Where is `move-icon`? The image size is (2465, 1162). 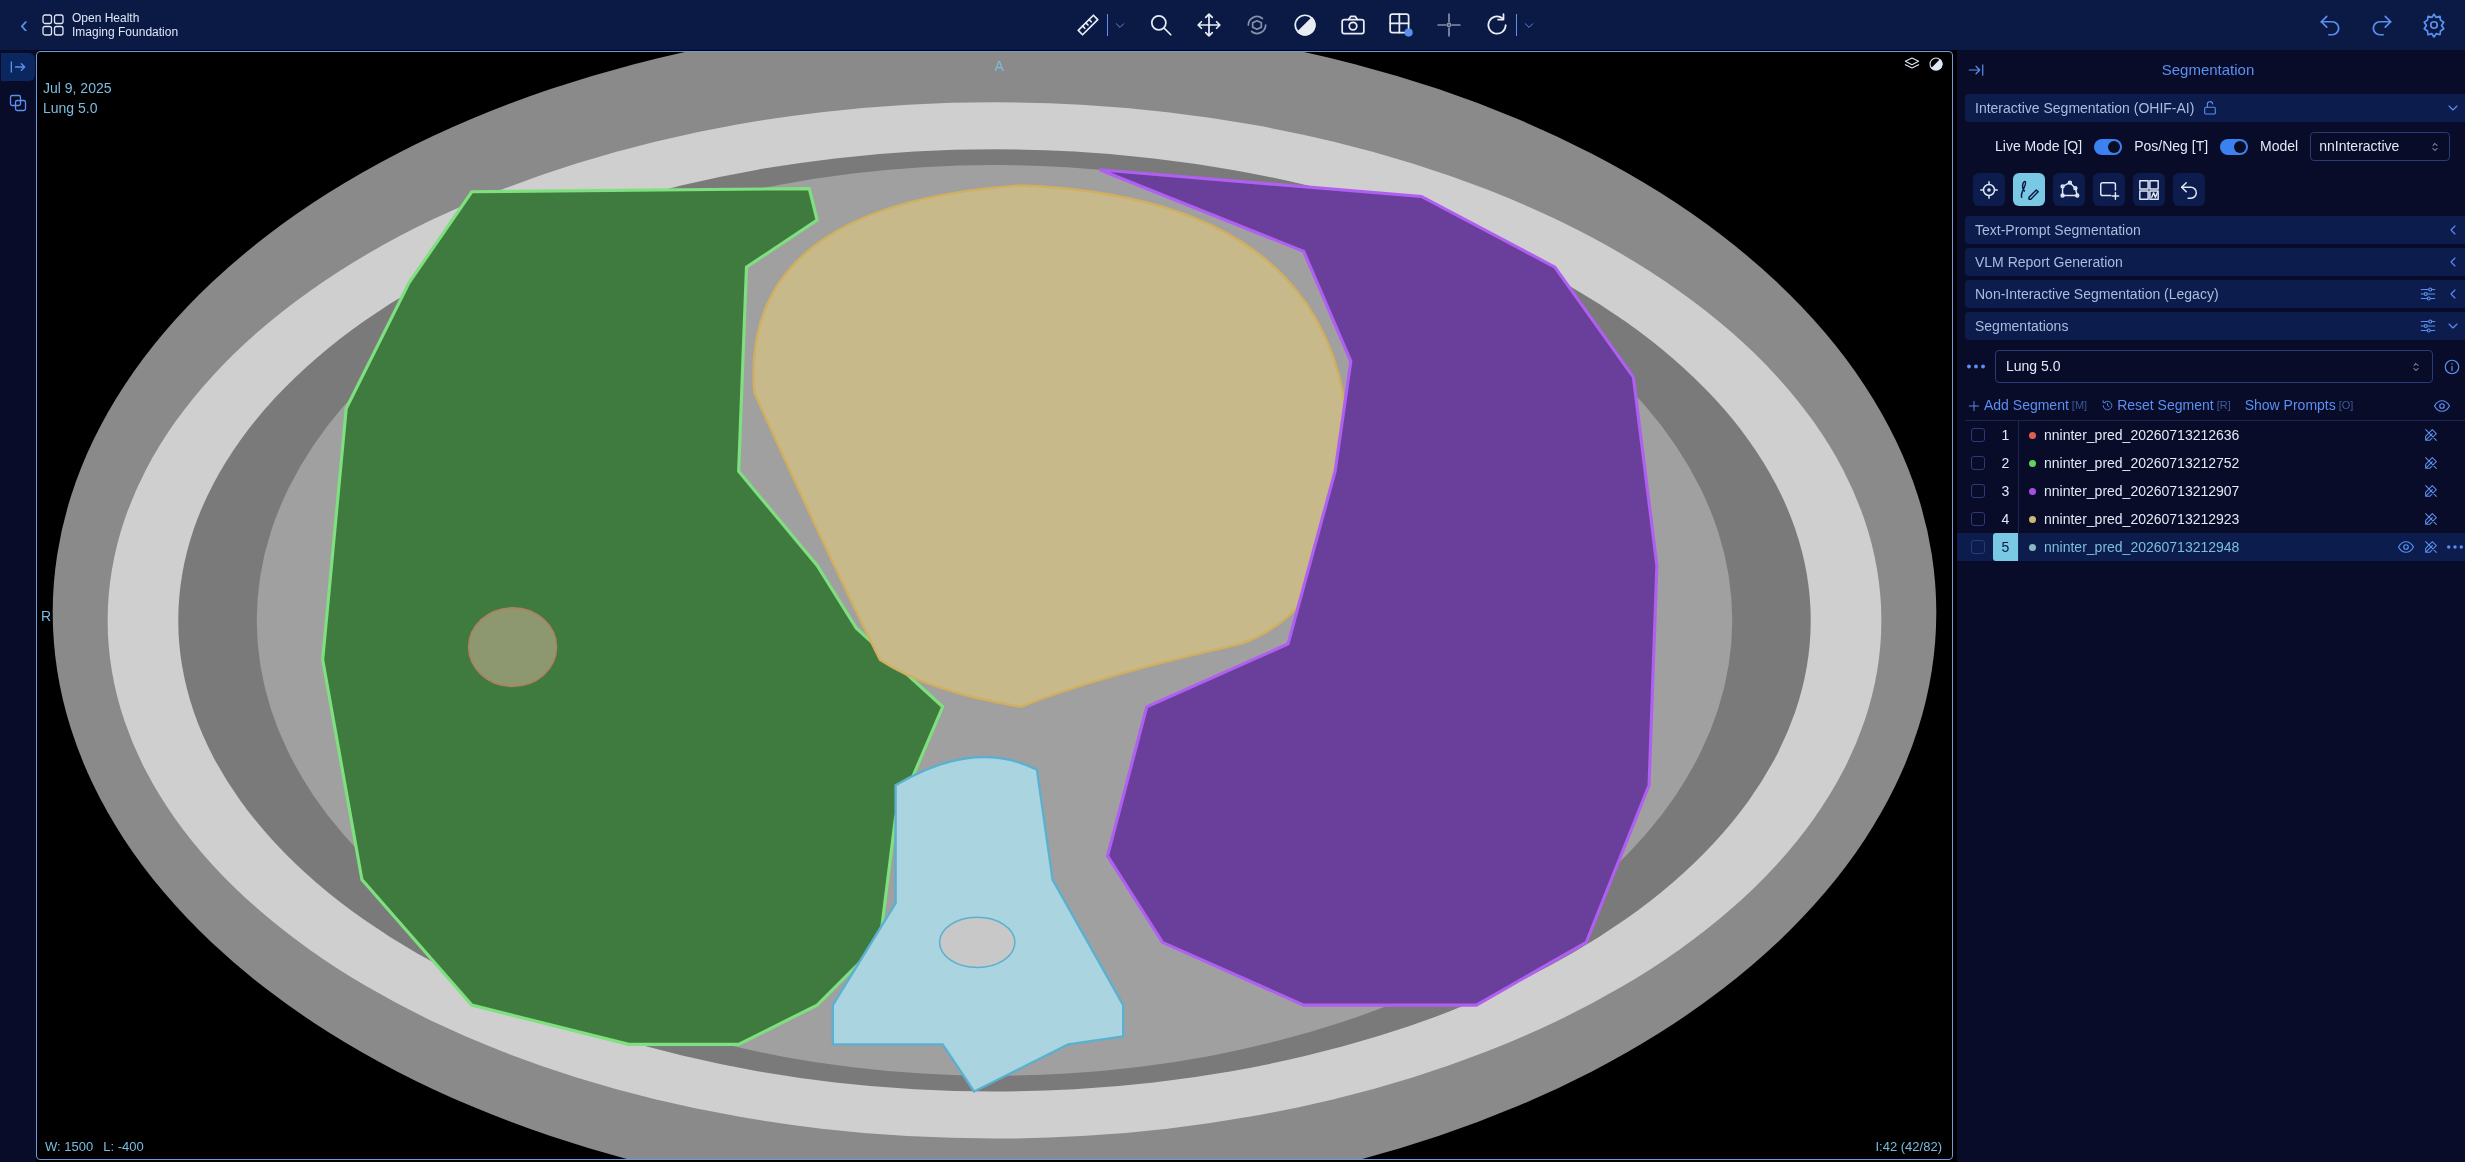 move-icon is located at coordinates (1208, 25).